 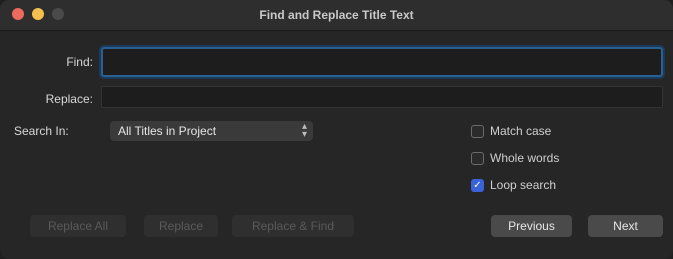 I want to click on checkmark-icon: ✓, so click(x=477, y=185).